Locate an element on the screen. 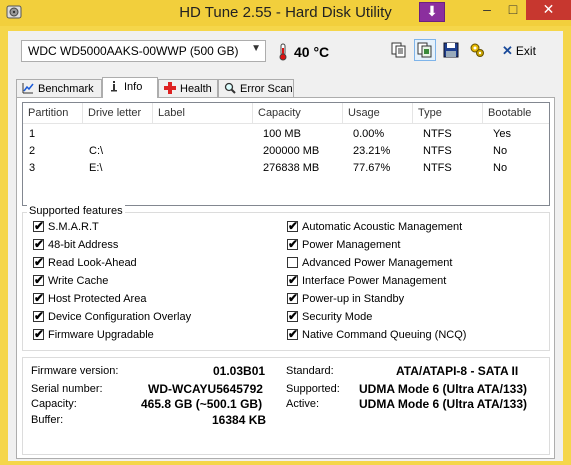 This screenshot has height=465, width=571. feature-label: Automatic Acoustic Management is located at coordinates (382, 227).